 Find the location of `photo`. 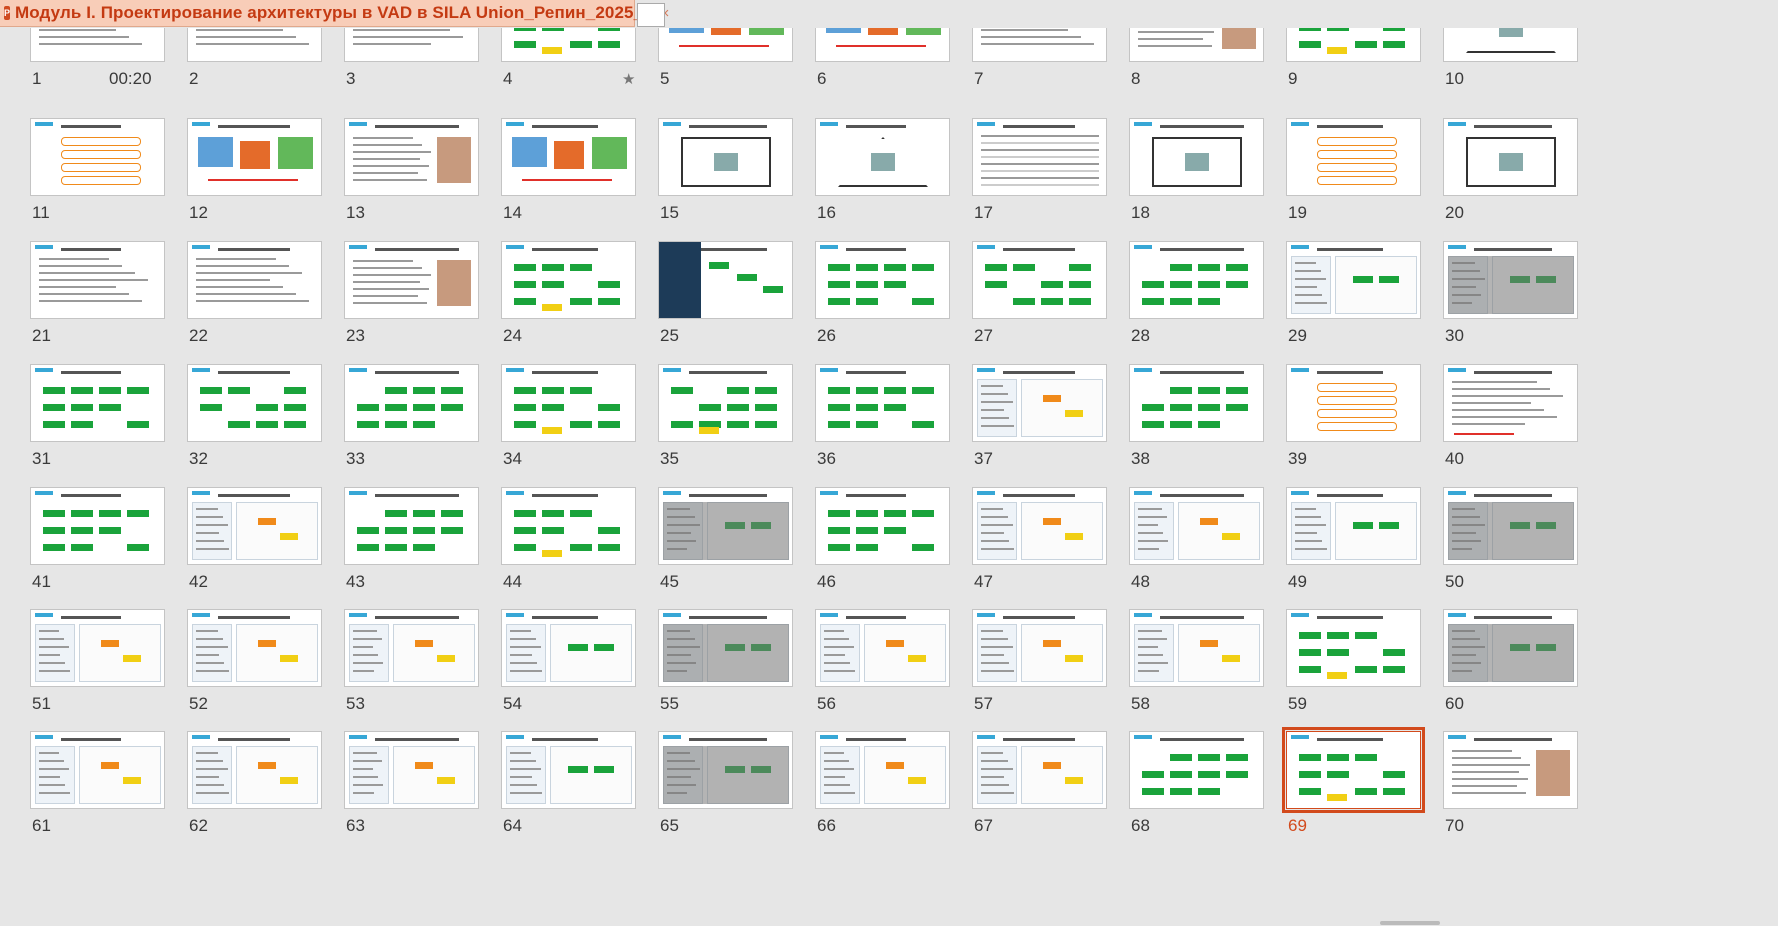

photo is located at coordinates (1553, 773).